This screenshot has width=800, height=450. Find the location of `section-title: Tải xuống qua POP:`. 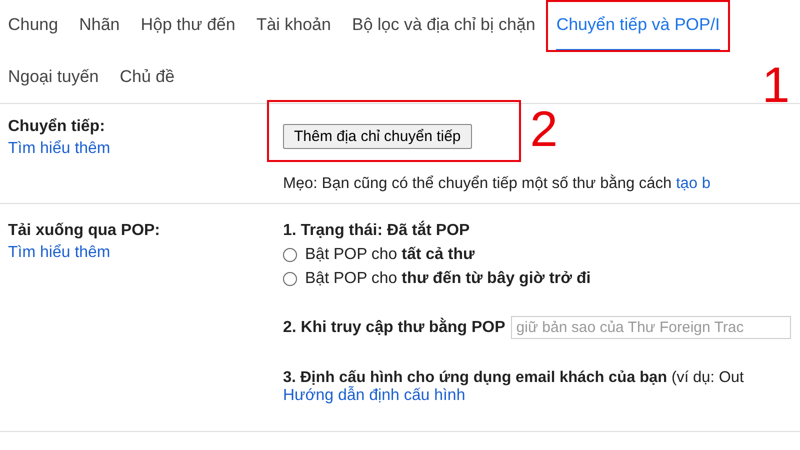

section-title: Tải xuống qua POP: is located at coordinates (85, 231).